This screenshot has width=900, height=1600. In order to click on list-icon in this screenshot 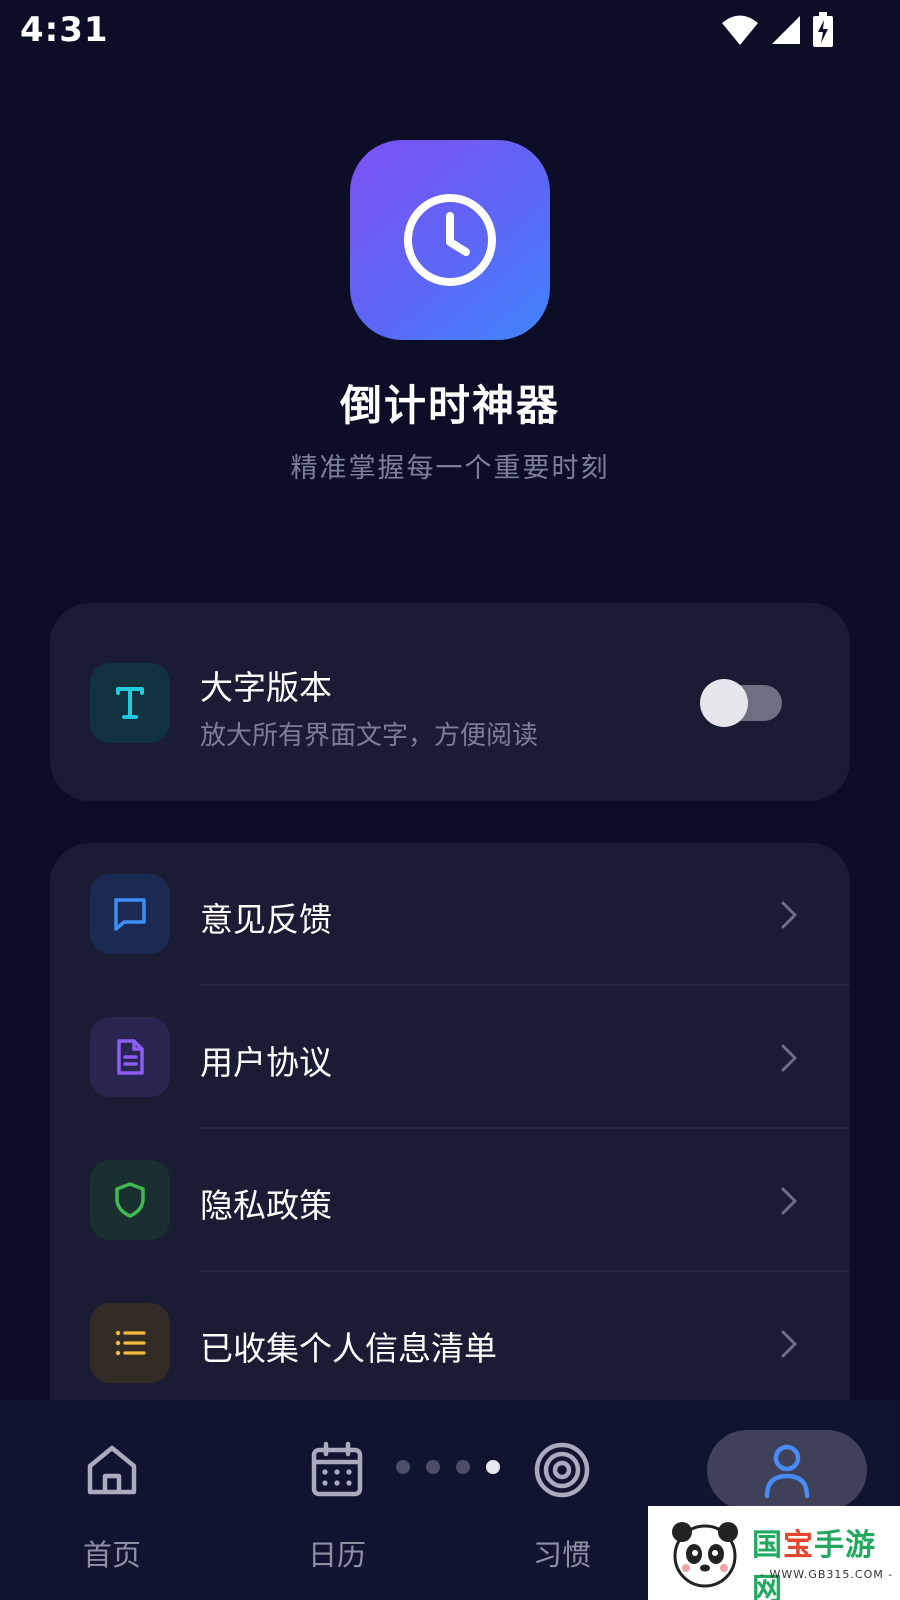, I will do `click(130, 1343)`.